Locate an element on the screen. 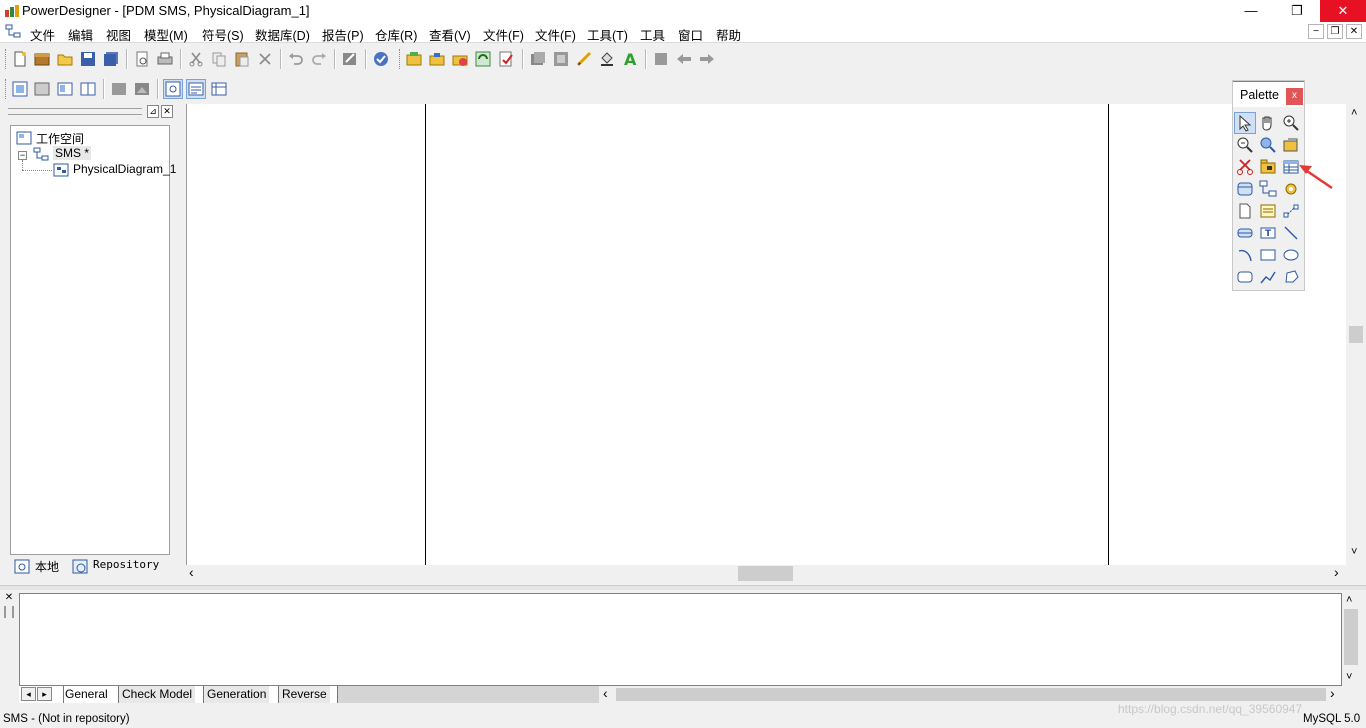 The height and width of the screenshot is (728, 1366). menu-repository: 仓库(R) is located at coordinates (396, 34).